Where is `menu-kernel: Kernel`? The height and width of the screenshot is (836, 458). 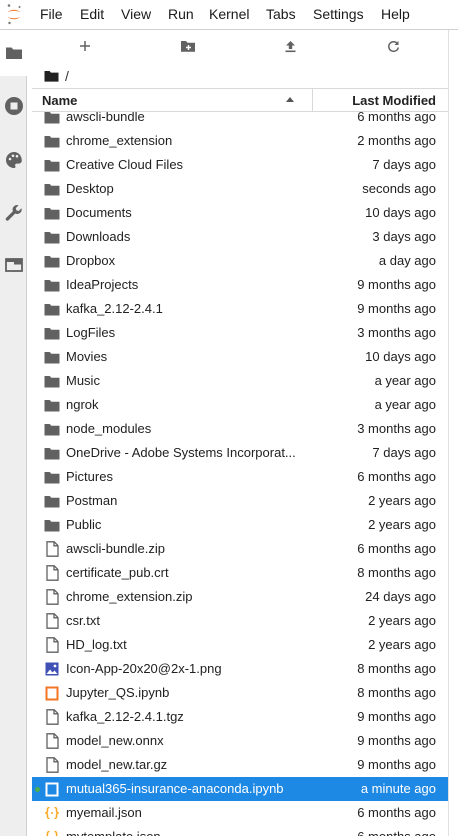
menu-kernel: Kernel is located at coordinates (229, 14).